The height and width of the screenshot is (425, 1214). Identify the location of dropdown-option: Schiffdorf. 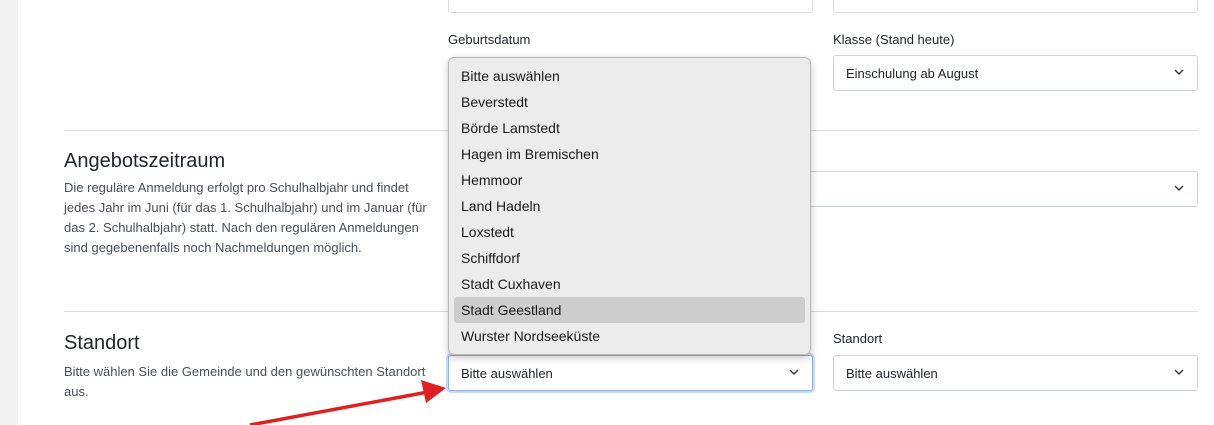
(629, 258).